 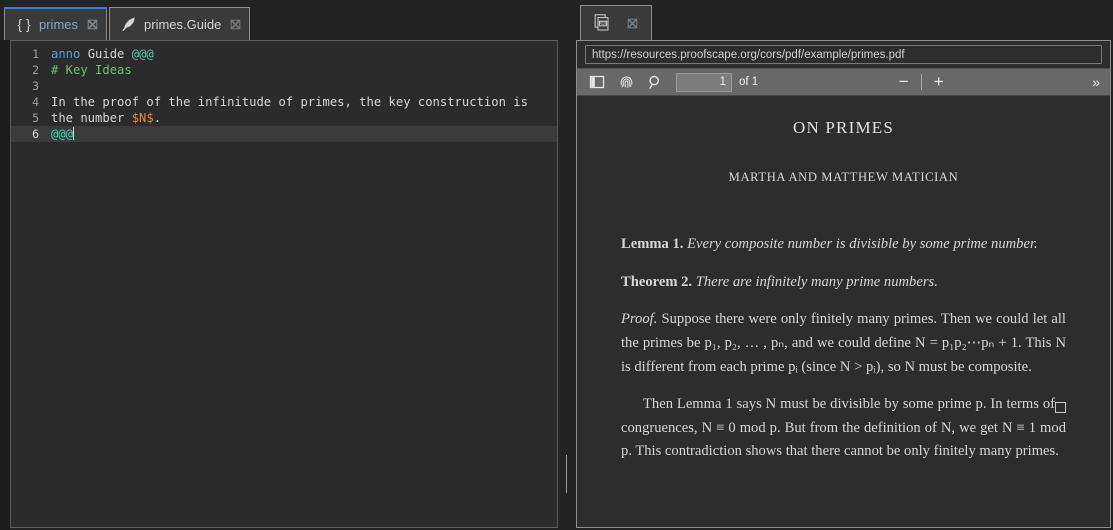 I want to click on code-line: the number $N$., so click(x=301, y=118).